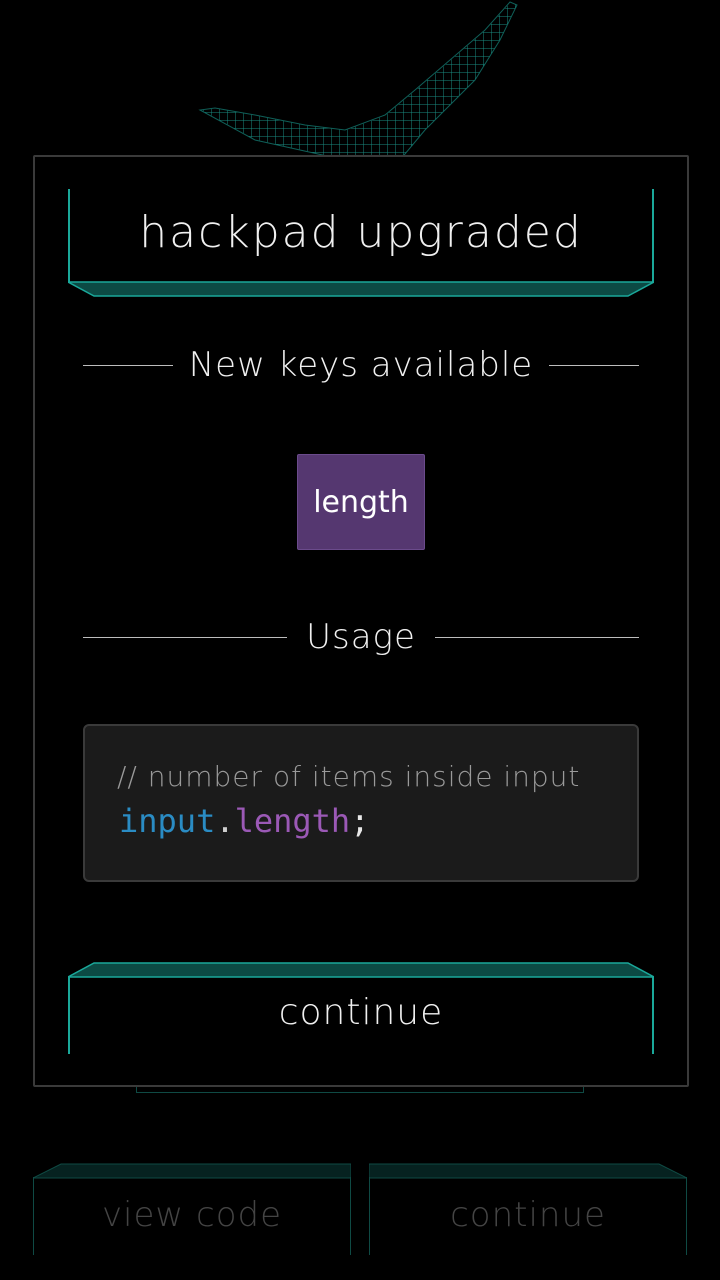 This screenshot has width=720, height=1280. What do you see at coordinates (358, 80) in the screenshot?
I see `background-voxel-shape` at bounding box center [358, 80].